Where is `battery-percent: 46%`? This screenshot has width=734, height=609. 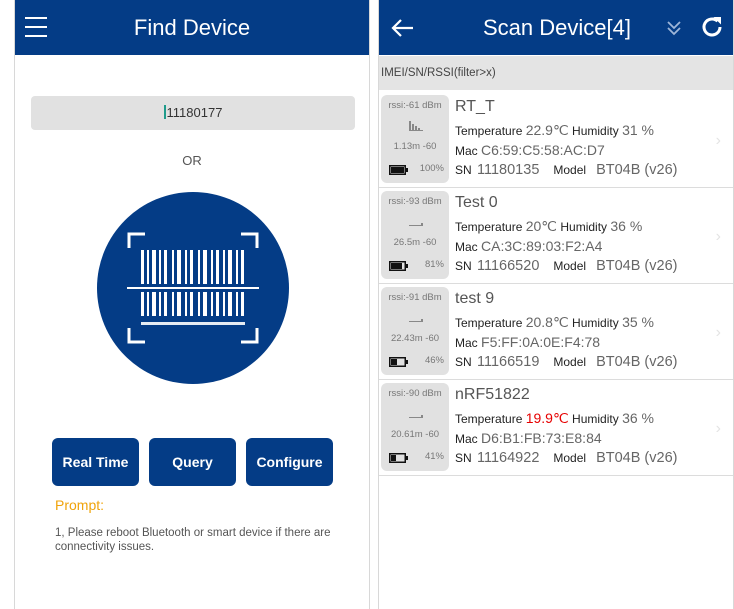 battery-percent: 46% is located at coordinates (434, 360).